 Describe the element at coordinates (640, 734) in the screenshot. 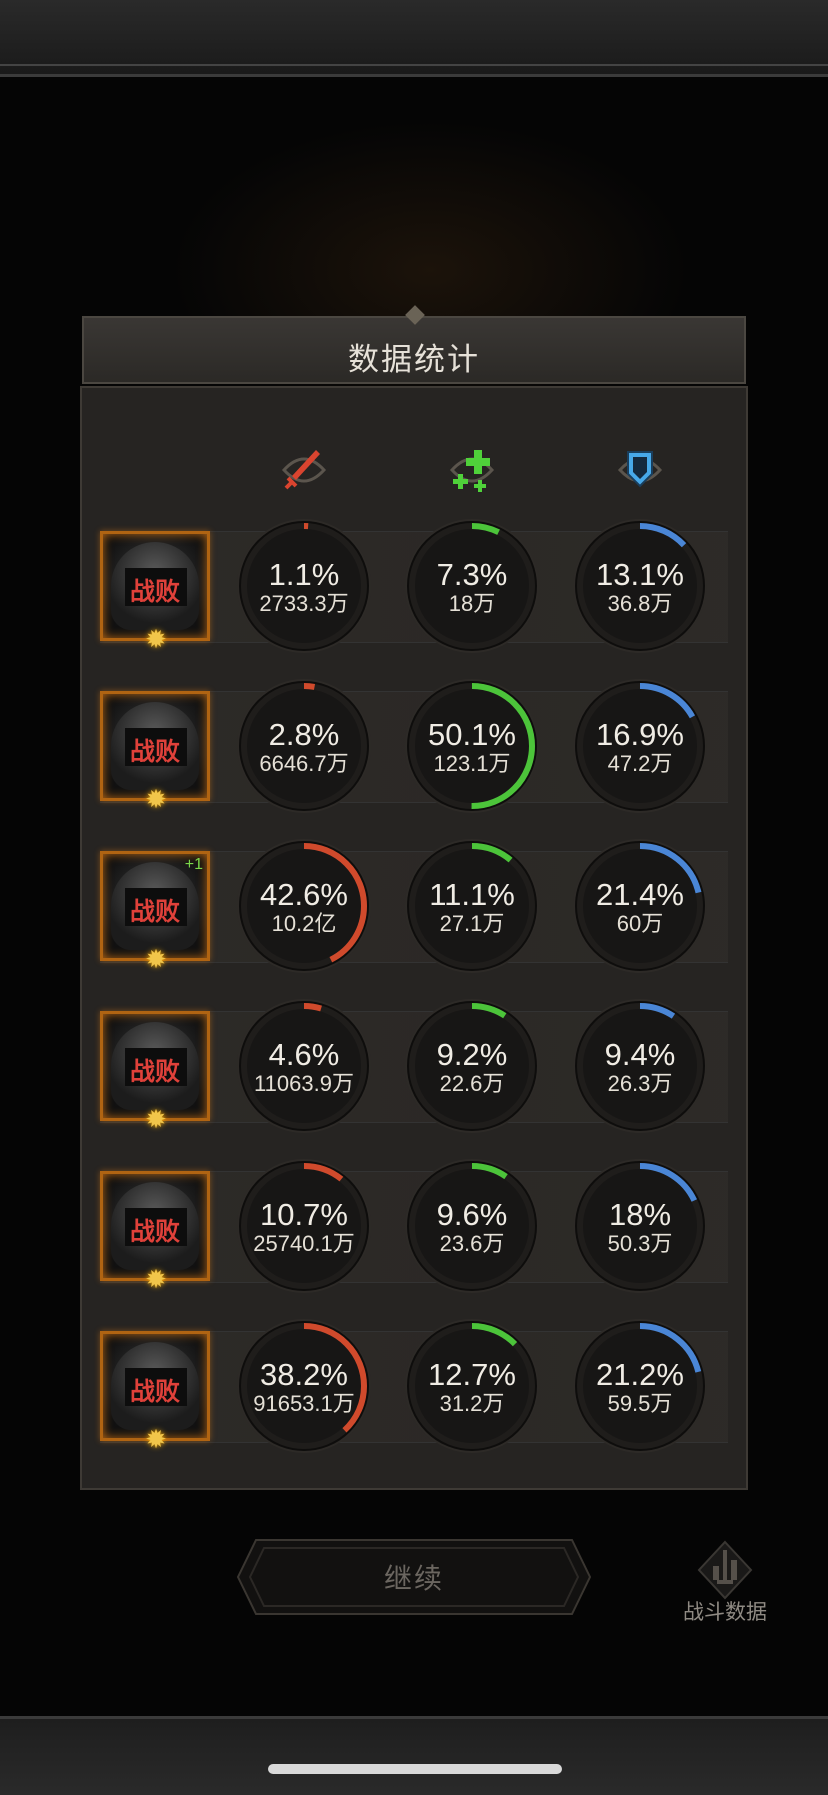

I see `tank-percent: 16.9%` at that location.